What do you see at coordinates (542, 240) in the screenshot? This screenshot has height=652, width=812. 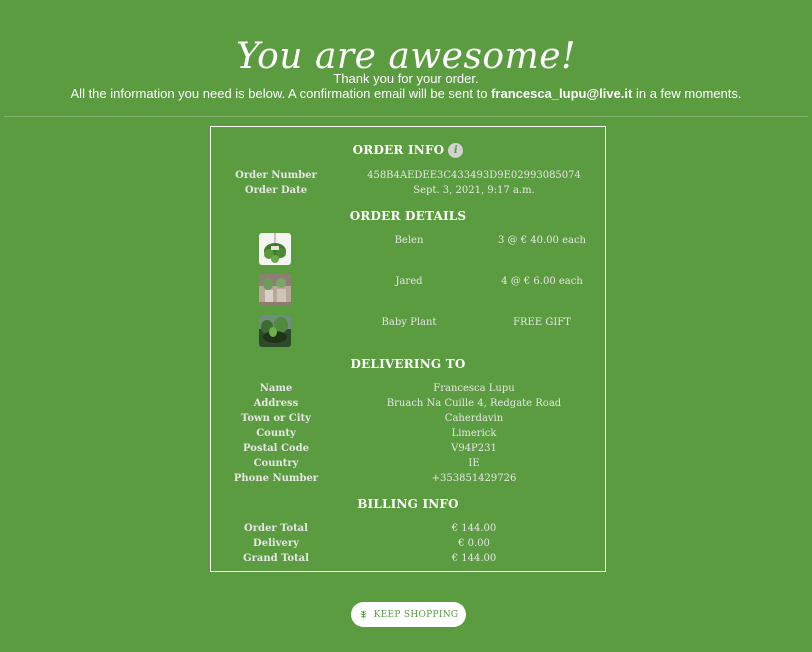 I see `item-quantity-price: 3 @ € 40.00 each` at bounding box center [542, 240].